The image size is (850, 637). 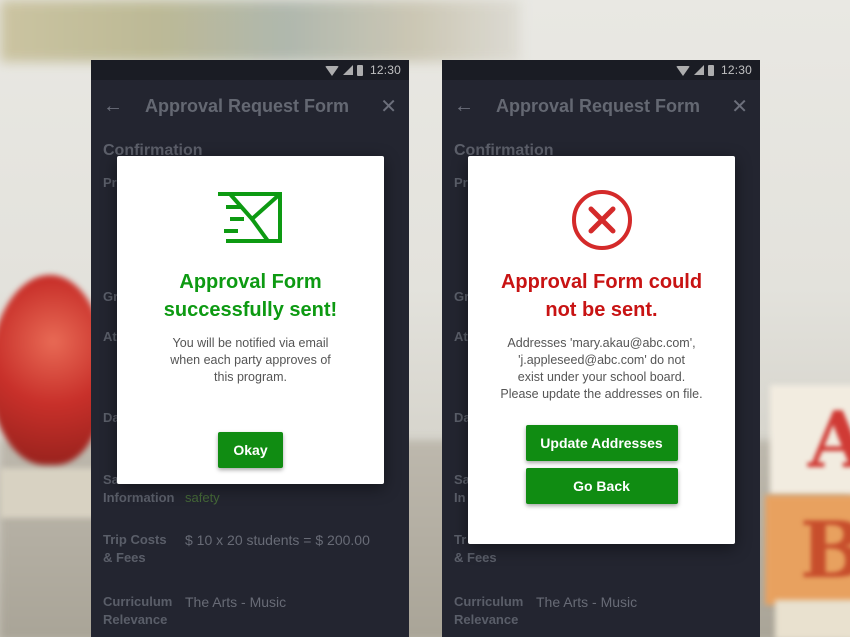 What do you see at coordinates (601, 343) in the screenshot?
I see `dialog-message-line: Addresses 'mary.akau@abc.com',` at bounding box center [601, 343].